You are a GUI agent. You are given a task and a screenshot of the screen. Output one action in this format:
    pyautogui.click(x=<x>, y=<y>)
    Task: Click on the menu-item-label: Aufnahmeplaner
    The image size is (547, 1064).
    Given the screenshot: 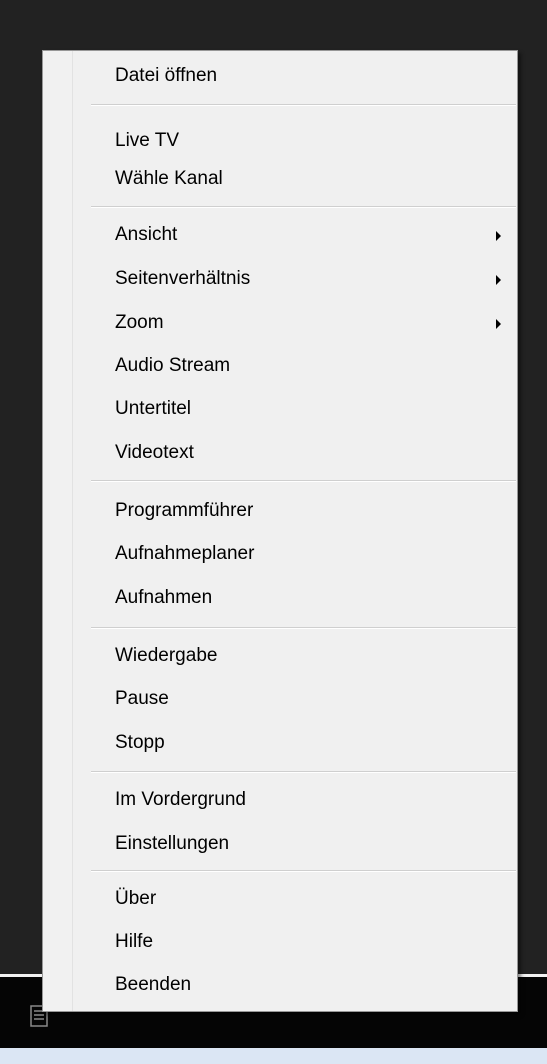 What is the action you would take?
    pyautogui.click(x=185, y=553)
    